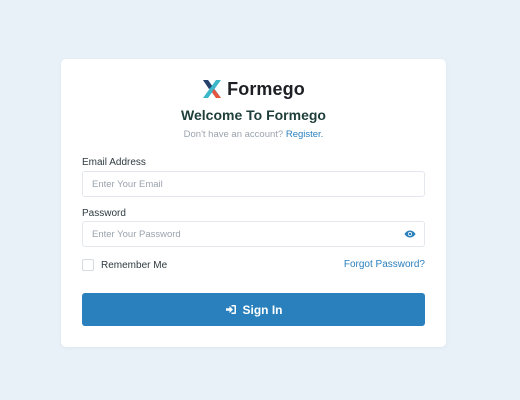 The width and height of the screenshot is (520, 400). Describe the element at coordinates (88, 265) in the screenshot. I see `remember-me-checkbox` at that location.